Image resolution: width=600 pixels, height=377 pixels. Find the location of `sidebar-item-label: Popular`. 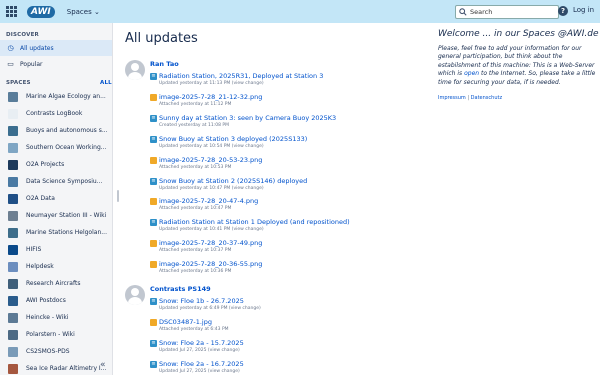

sidebar-item-label: Popular is located at coordinates (31, 64).